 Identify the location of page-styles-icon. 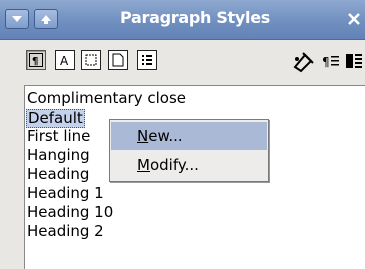
(118, 60).